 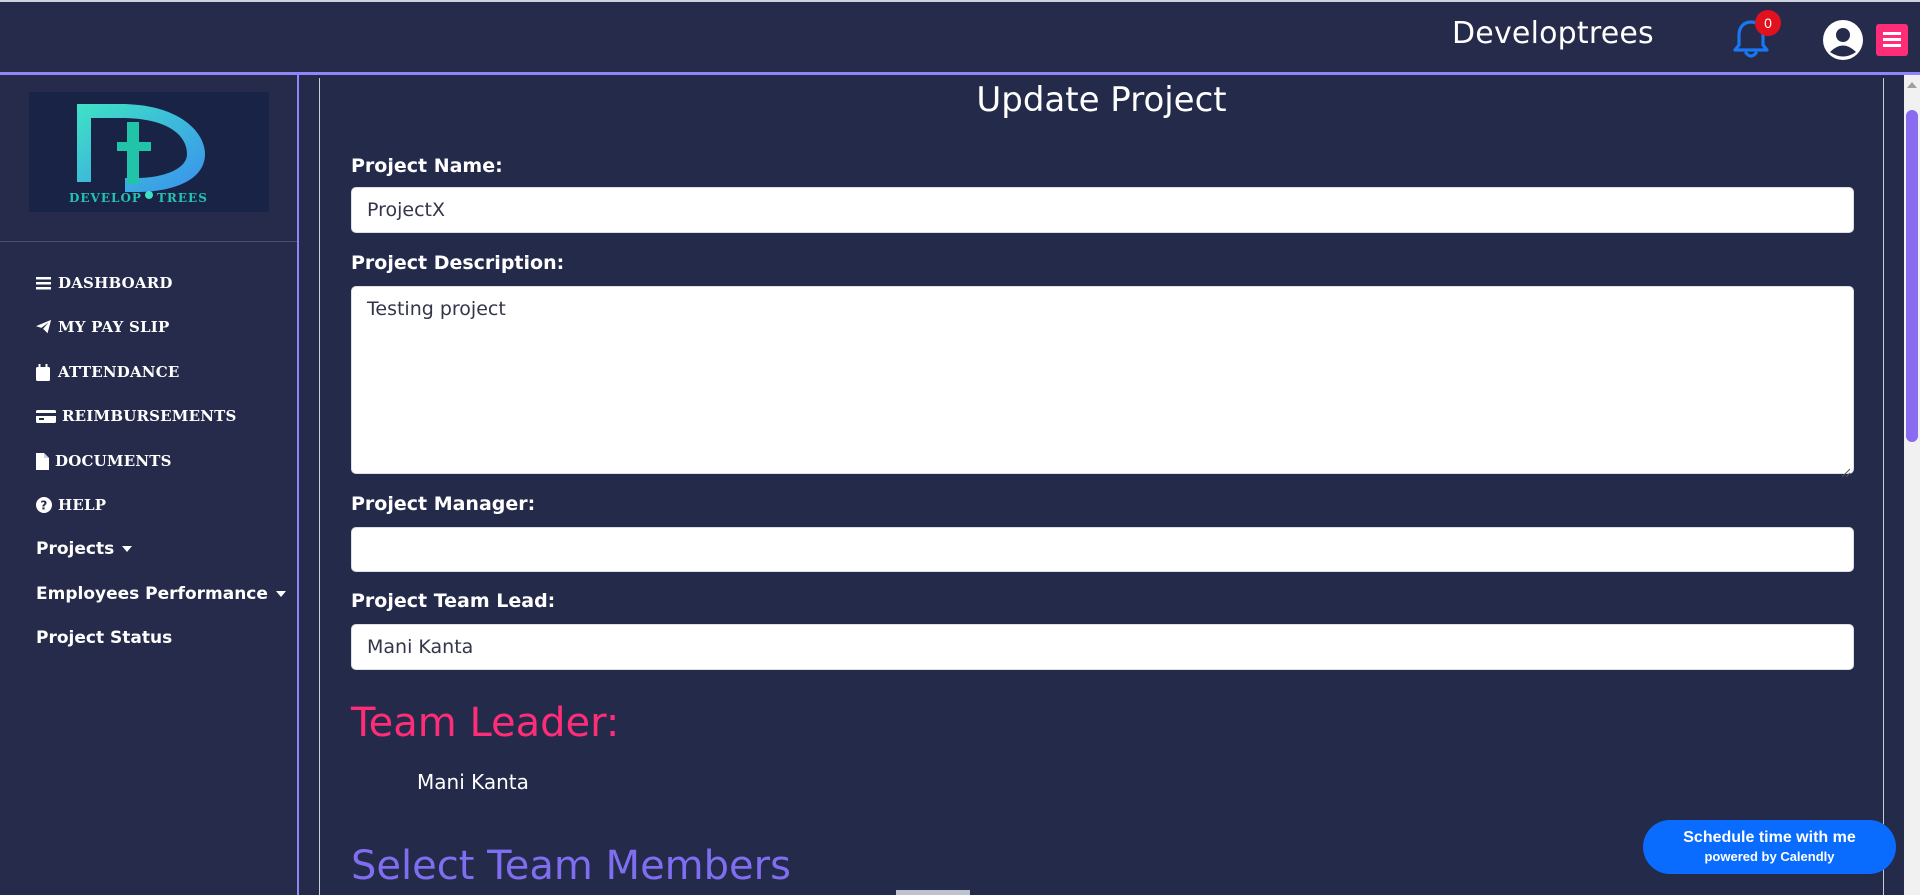 What do you see at coordinates (1892, 40) in the screenshot?
I see `hamburger-menu-button` at bounding box center [1892, 40].